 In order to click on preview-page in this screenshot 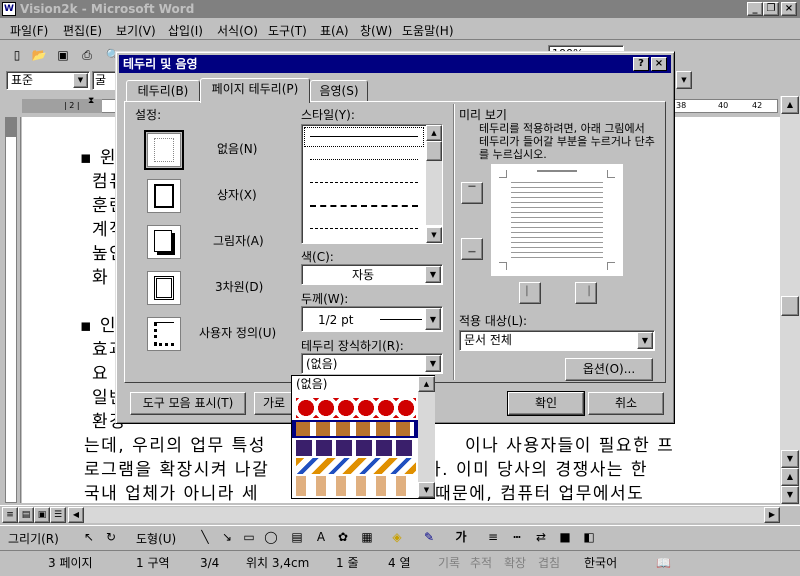, I will do `click(557, 220)`.